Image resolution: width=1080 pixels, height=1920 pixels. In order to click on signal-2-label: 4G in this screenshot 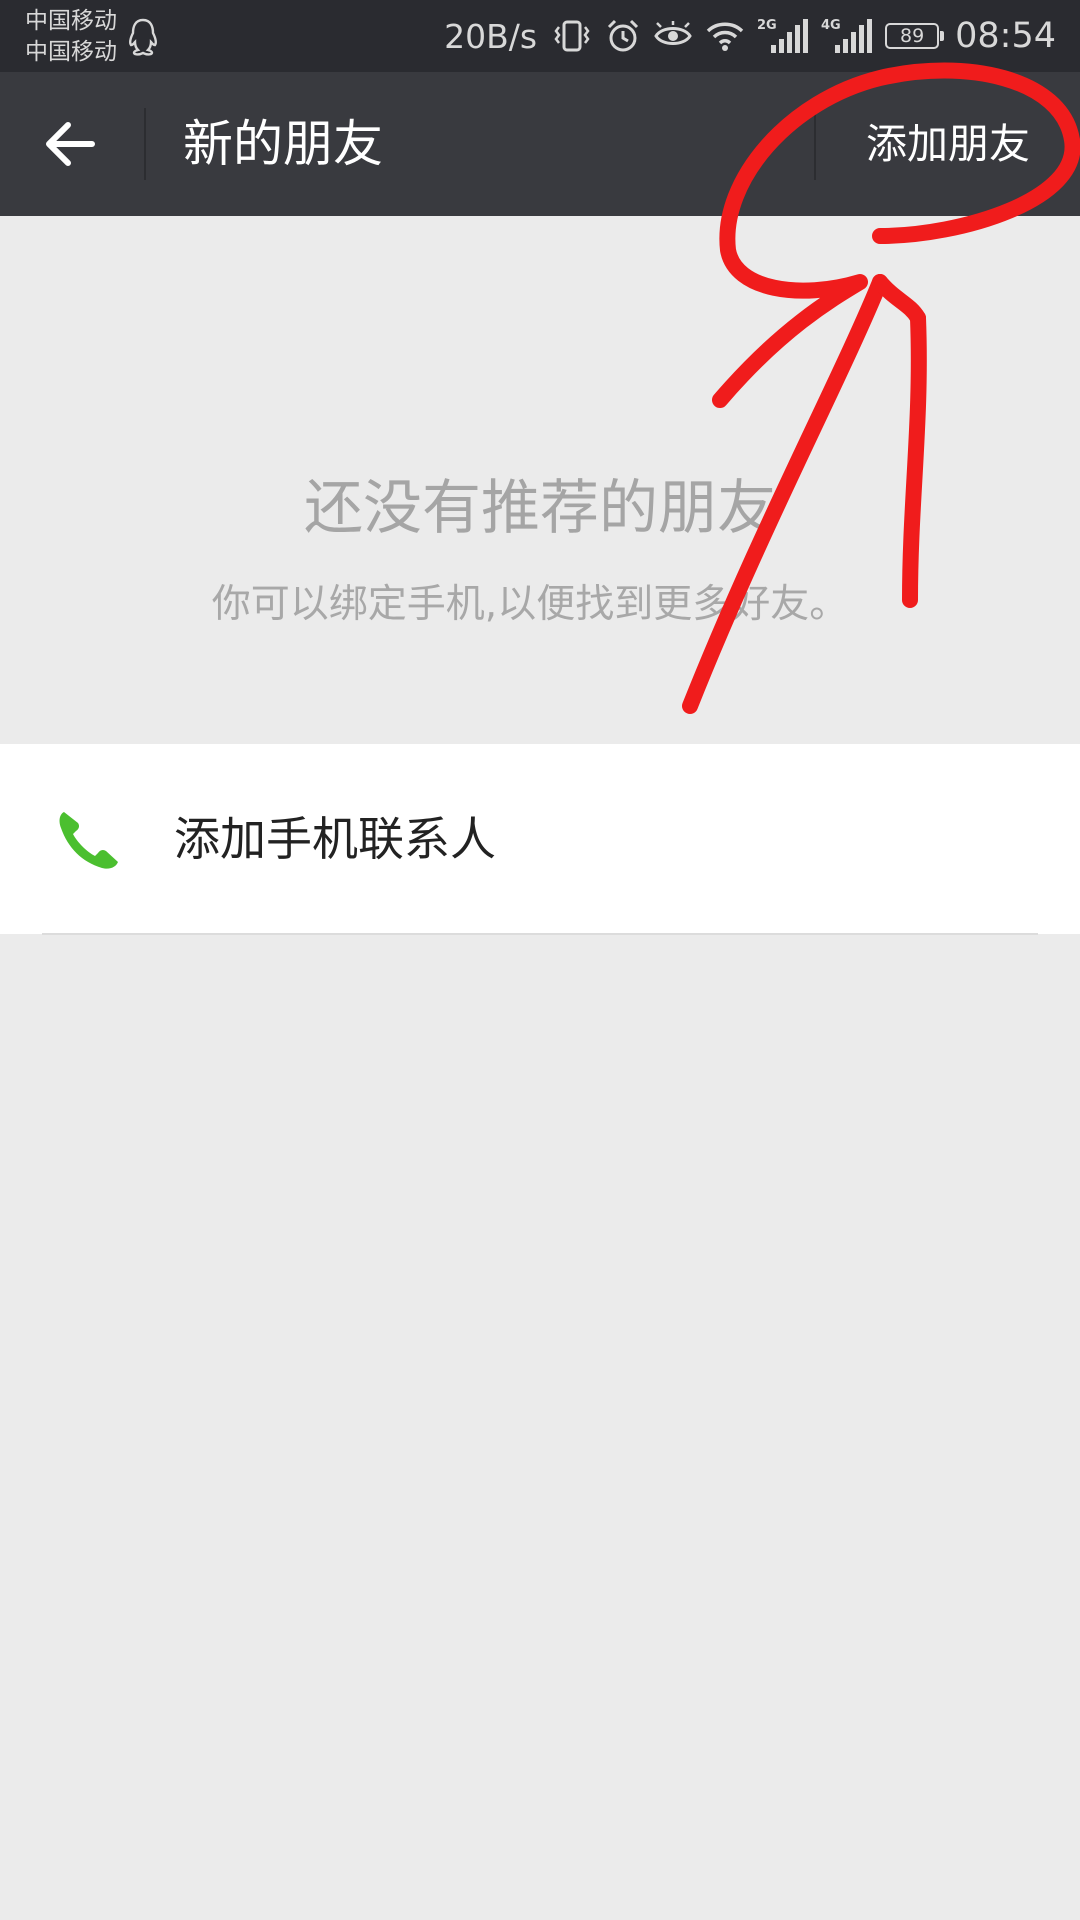, I will do `click(831, 25)`.